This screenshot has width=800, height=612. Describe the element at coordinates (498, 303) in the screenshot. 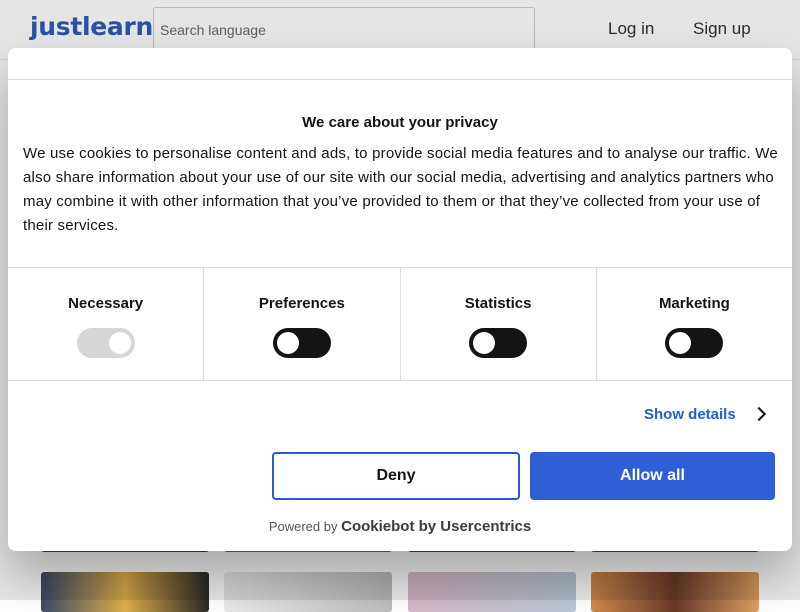

I see `toggle-label: Statistics` at that location.